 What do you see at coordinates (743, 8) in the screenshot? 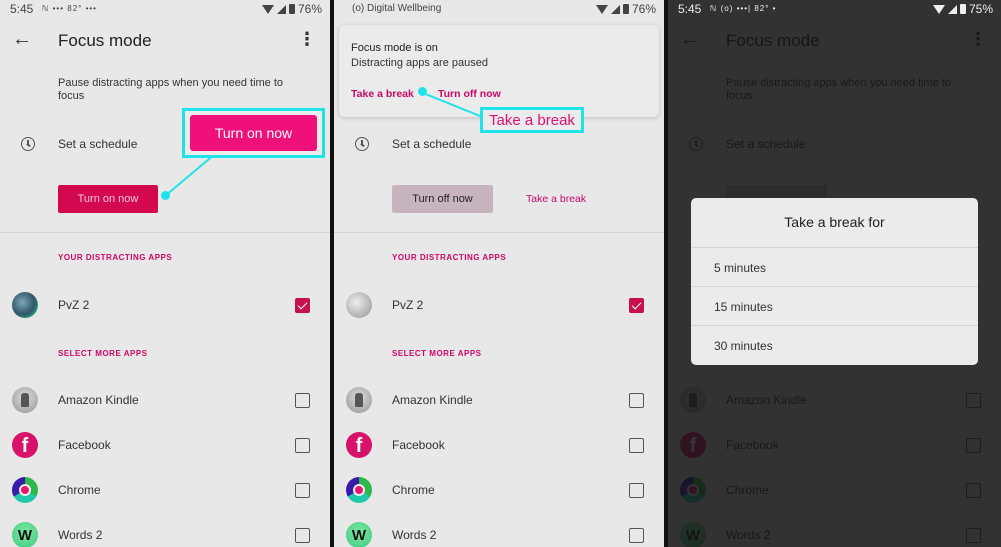
I see `status-notification-icons: ℕ (o) •••| 82° •` at bounding box center [743, 8].